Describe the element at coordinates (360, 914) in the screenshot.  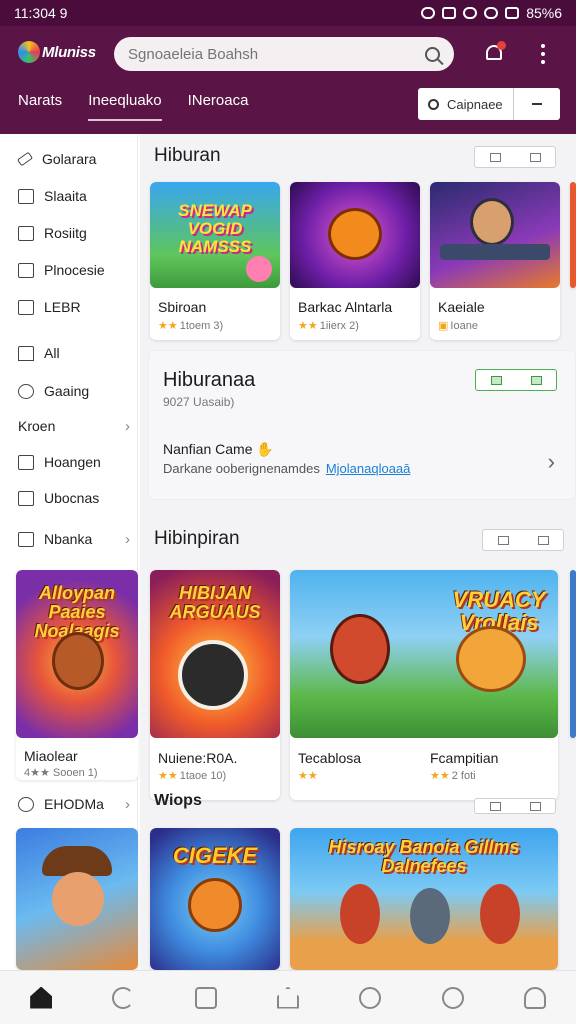
I see `hero-character-icon` at that location.